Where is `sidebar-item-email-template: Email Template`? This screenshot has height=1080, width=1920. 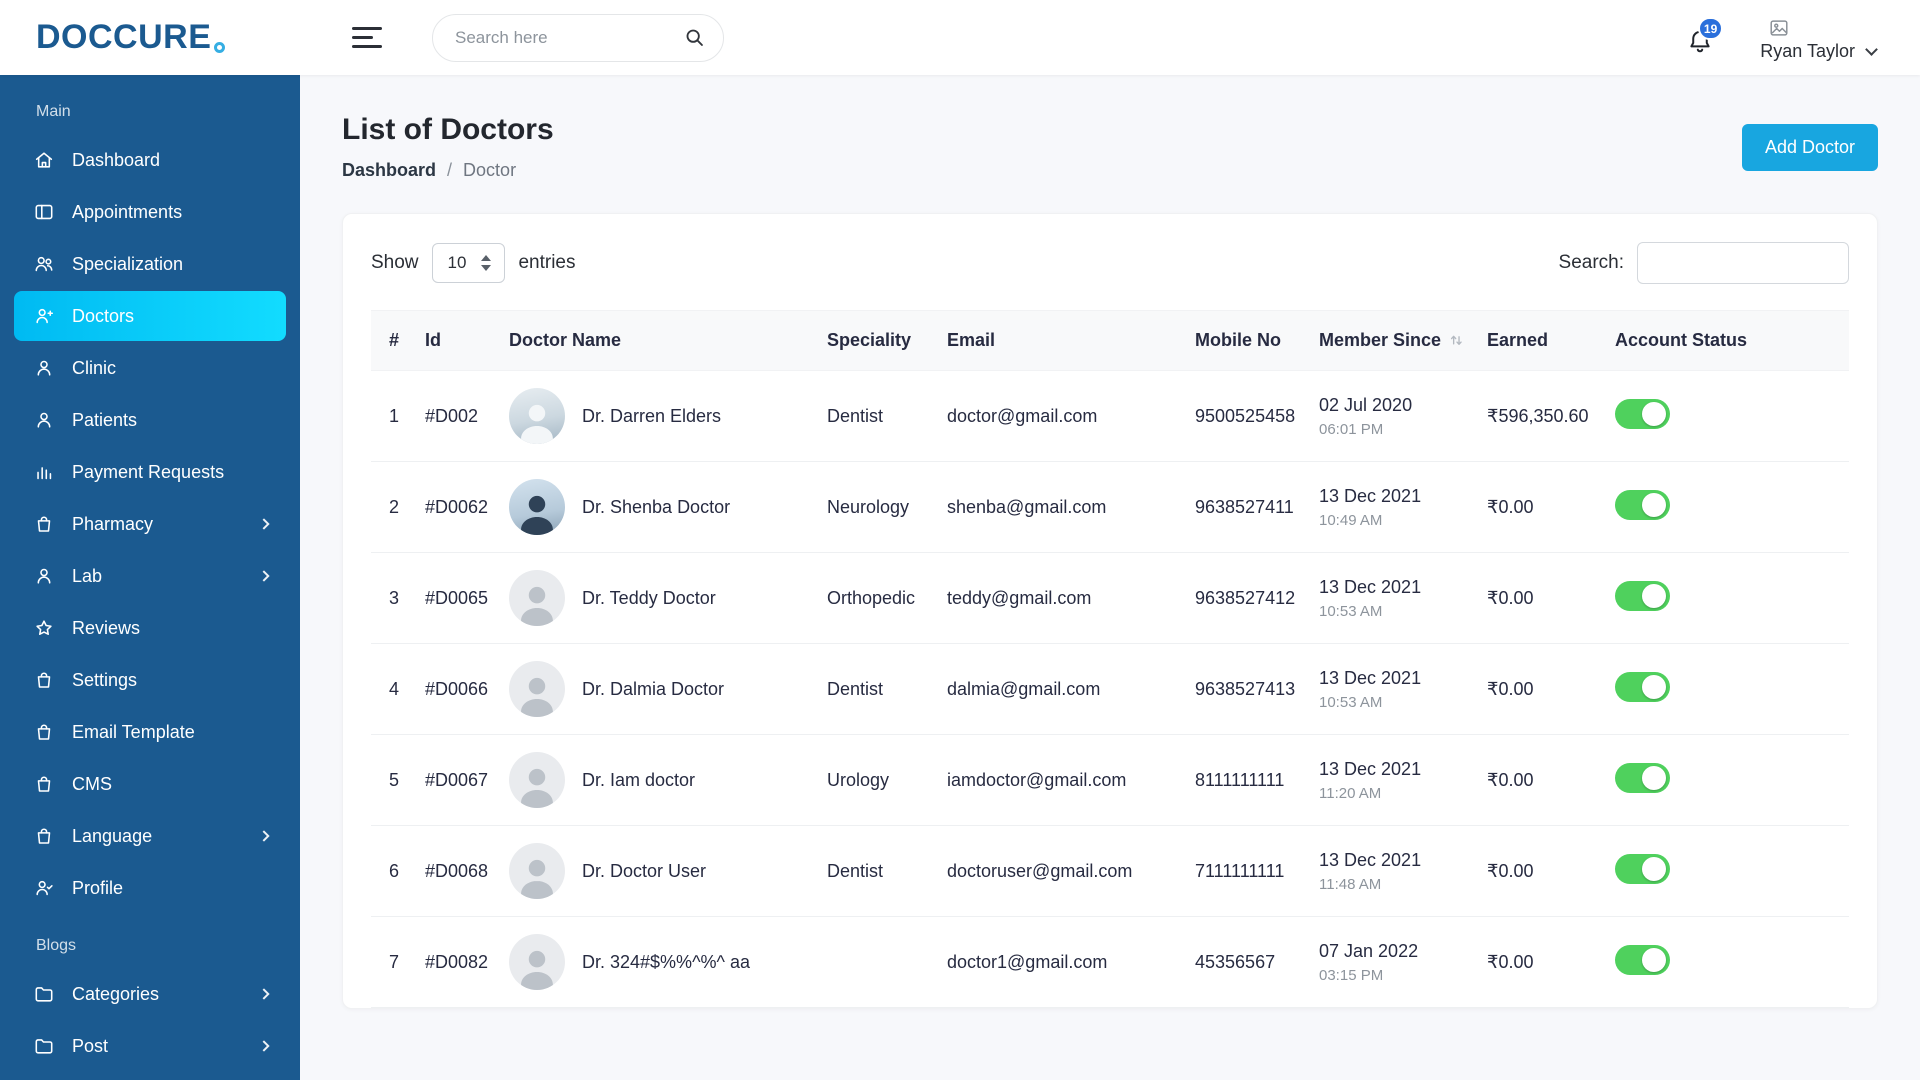
sidebar-item-email-template: Email Template is located at coordinates (150, 732).